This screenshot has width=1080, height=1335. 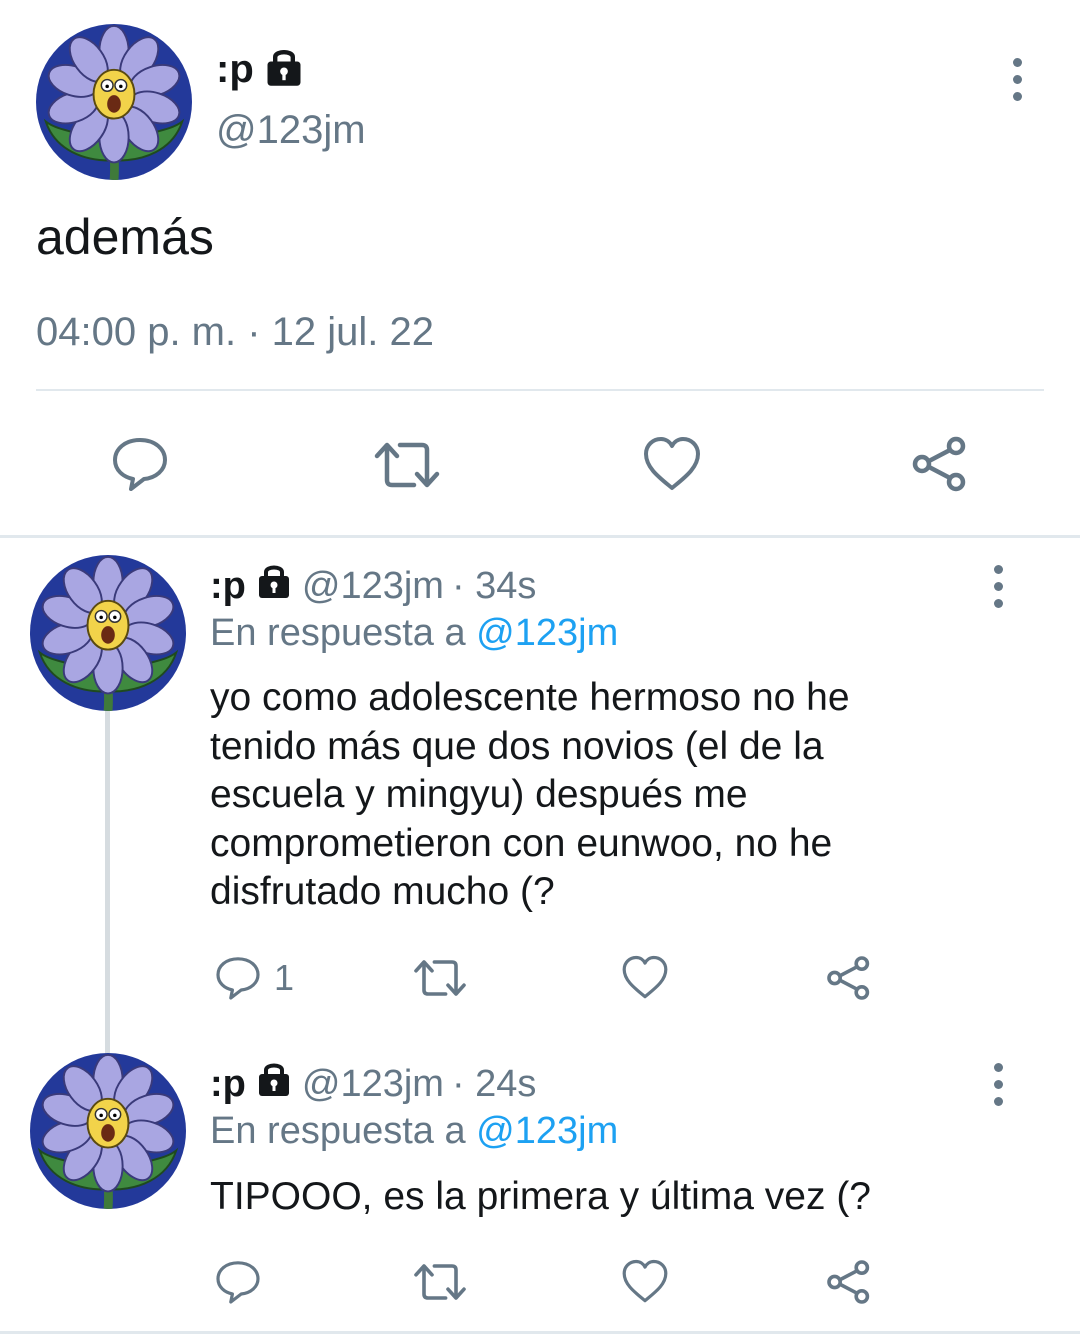 I want to click on timestamp: 04:00 p. m. · 12 jul. 22, so click(x=235, y=332).